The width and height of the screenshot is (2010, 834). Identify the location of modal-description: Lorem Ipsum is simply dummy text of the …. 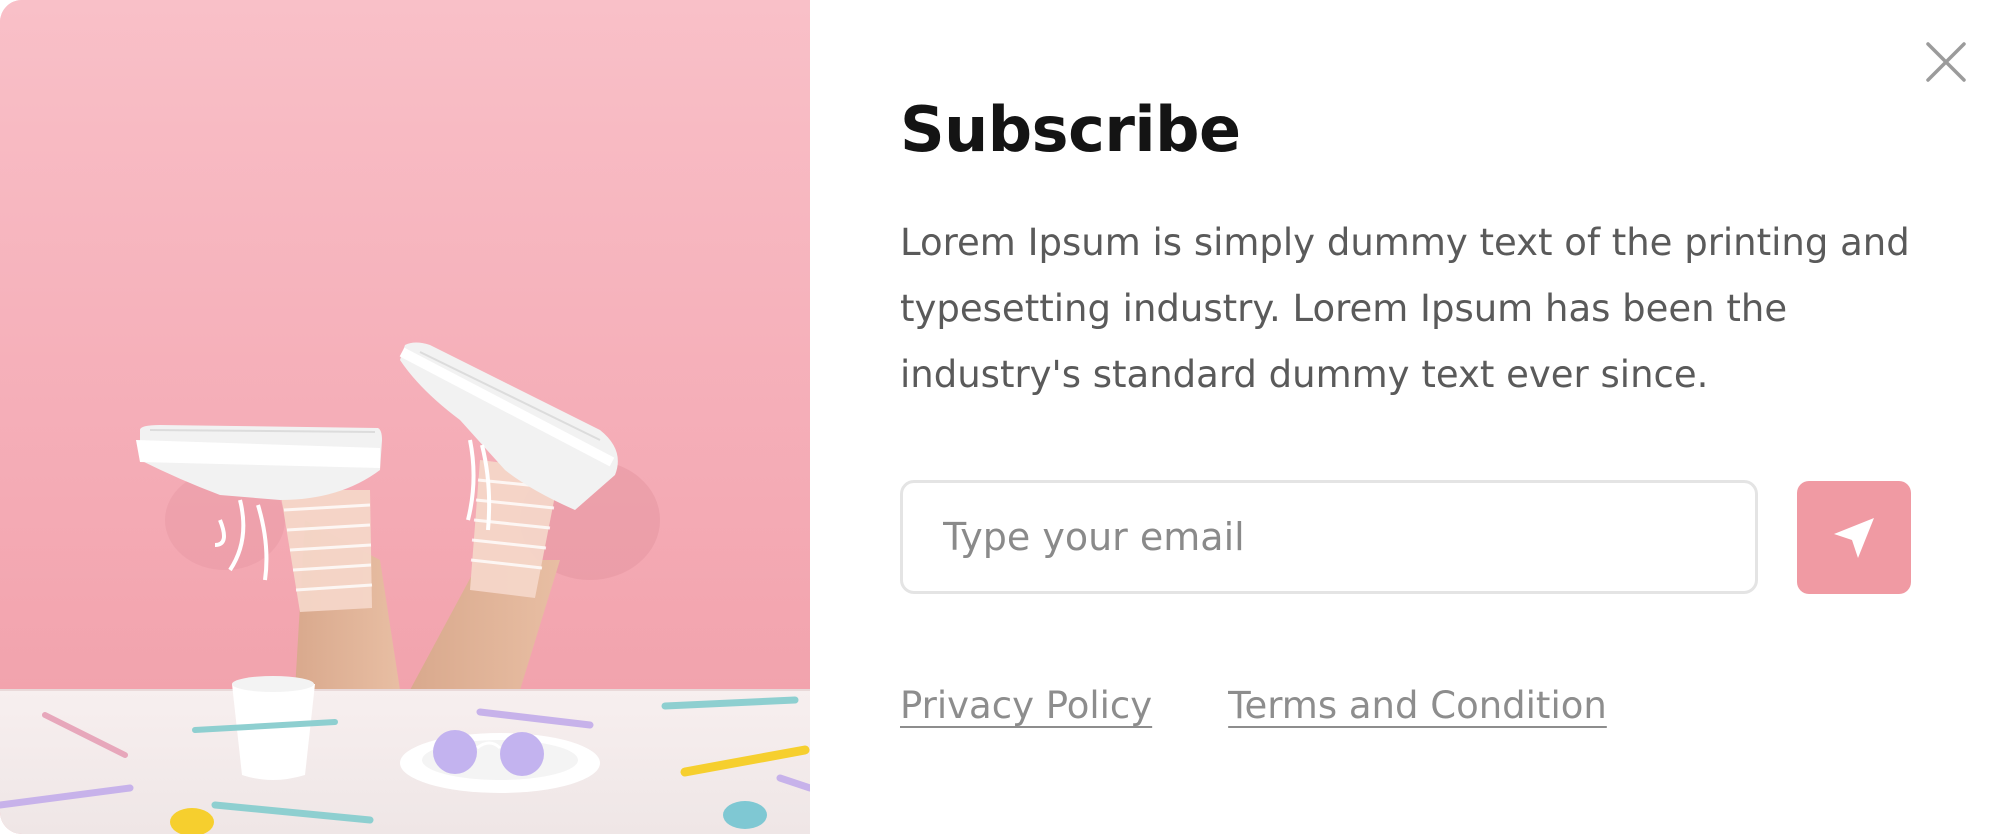
(1405, 308).